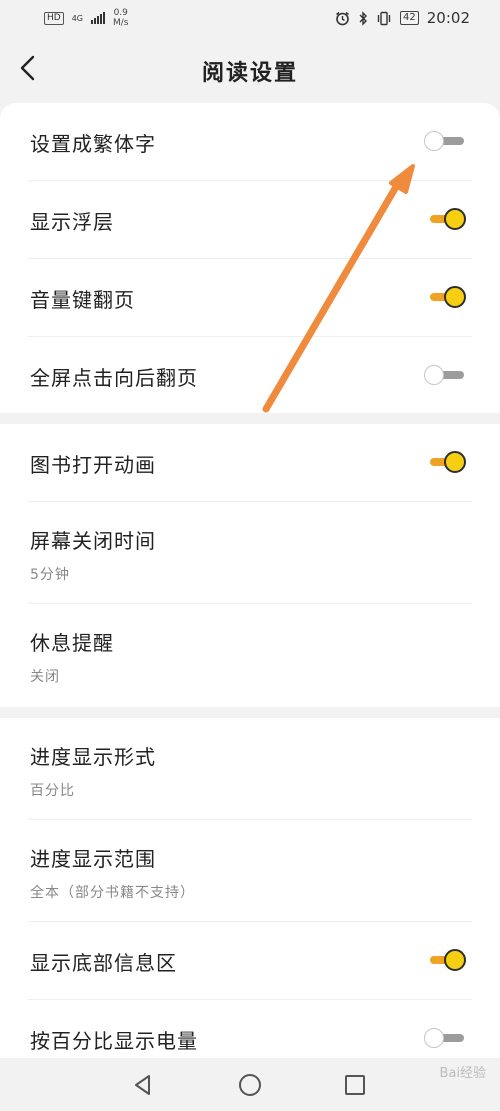 This screenshot has height=1111, width=500. I want to click on setting-label: 音量键翻页, so click(82, 300).